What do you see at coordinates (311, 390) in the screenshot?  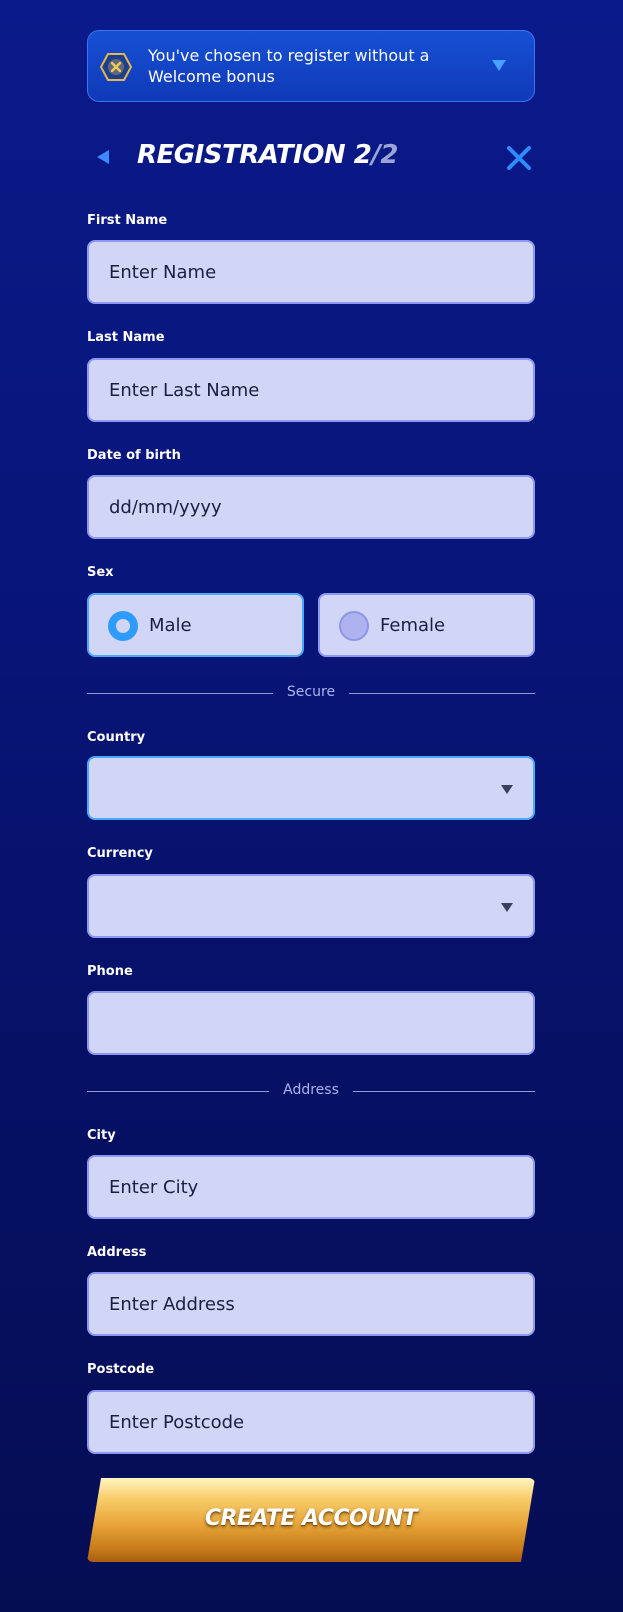 I see `last-name-input` at bounding box center [311, 390].